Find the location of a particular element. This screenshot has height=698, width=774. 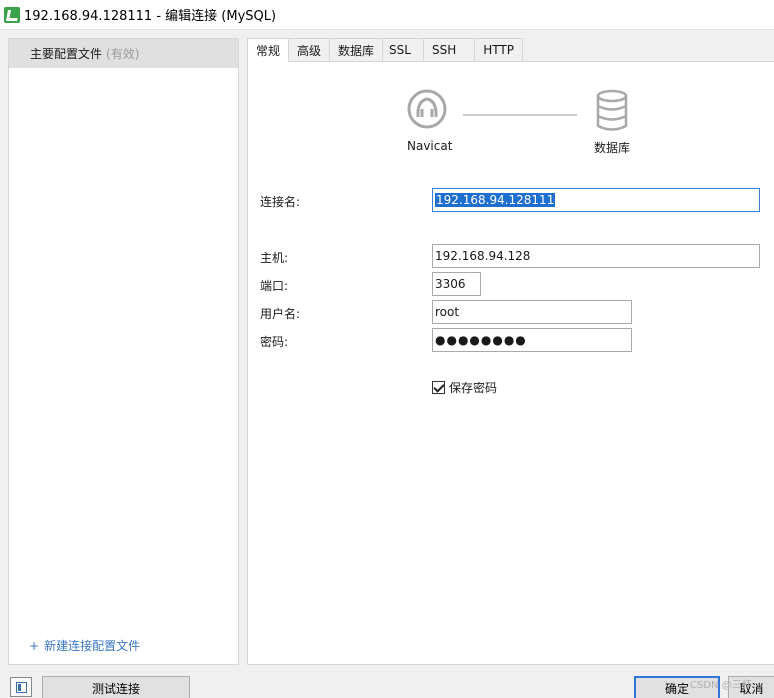

save-password-label: 保存密码 is located at coordinates (473, 388).